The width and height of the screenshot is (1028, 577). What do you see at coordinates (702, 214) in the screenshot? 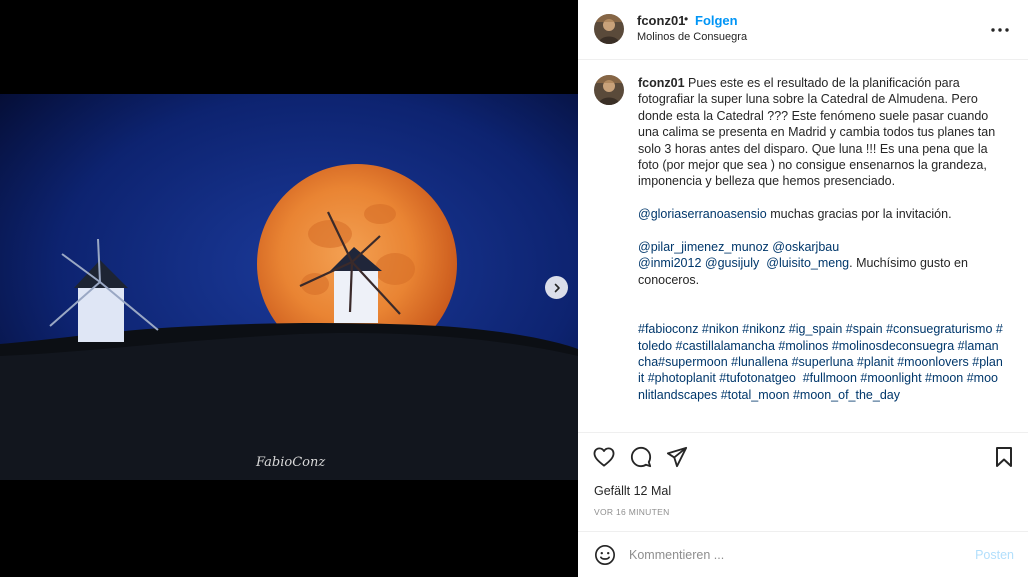
I see `mention-link: @gloriaserranoasensio` at bounding box center [702, 214].